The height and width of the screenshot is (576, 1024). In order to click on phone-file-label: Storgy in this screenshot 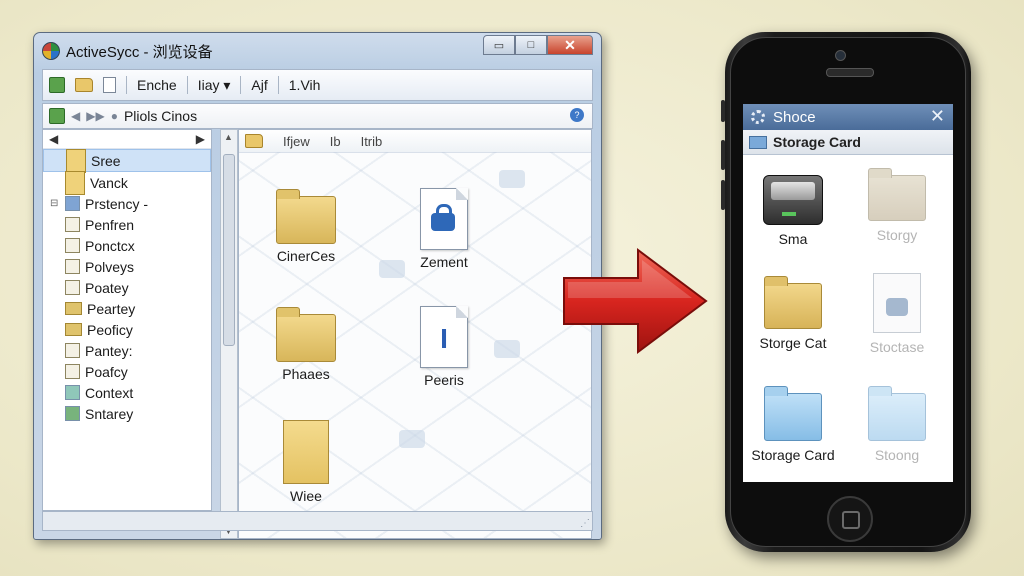, I will do `click(897, 235)`.